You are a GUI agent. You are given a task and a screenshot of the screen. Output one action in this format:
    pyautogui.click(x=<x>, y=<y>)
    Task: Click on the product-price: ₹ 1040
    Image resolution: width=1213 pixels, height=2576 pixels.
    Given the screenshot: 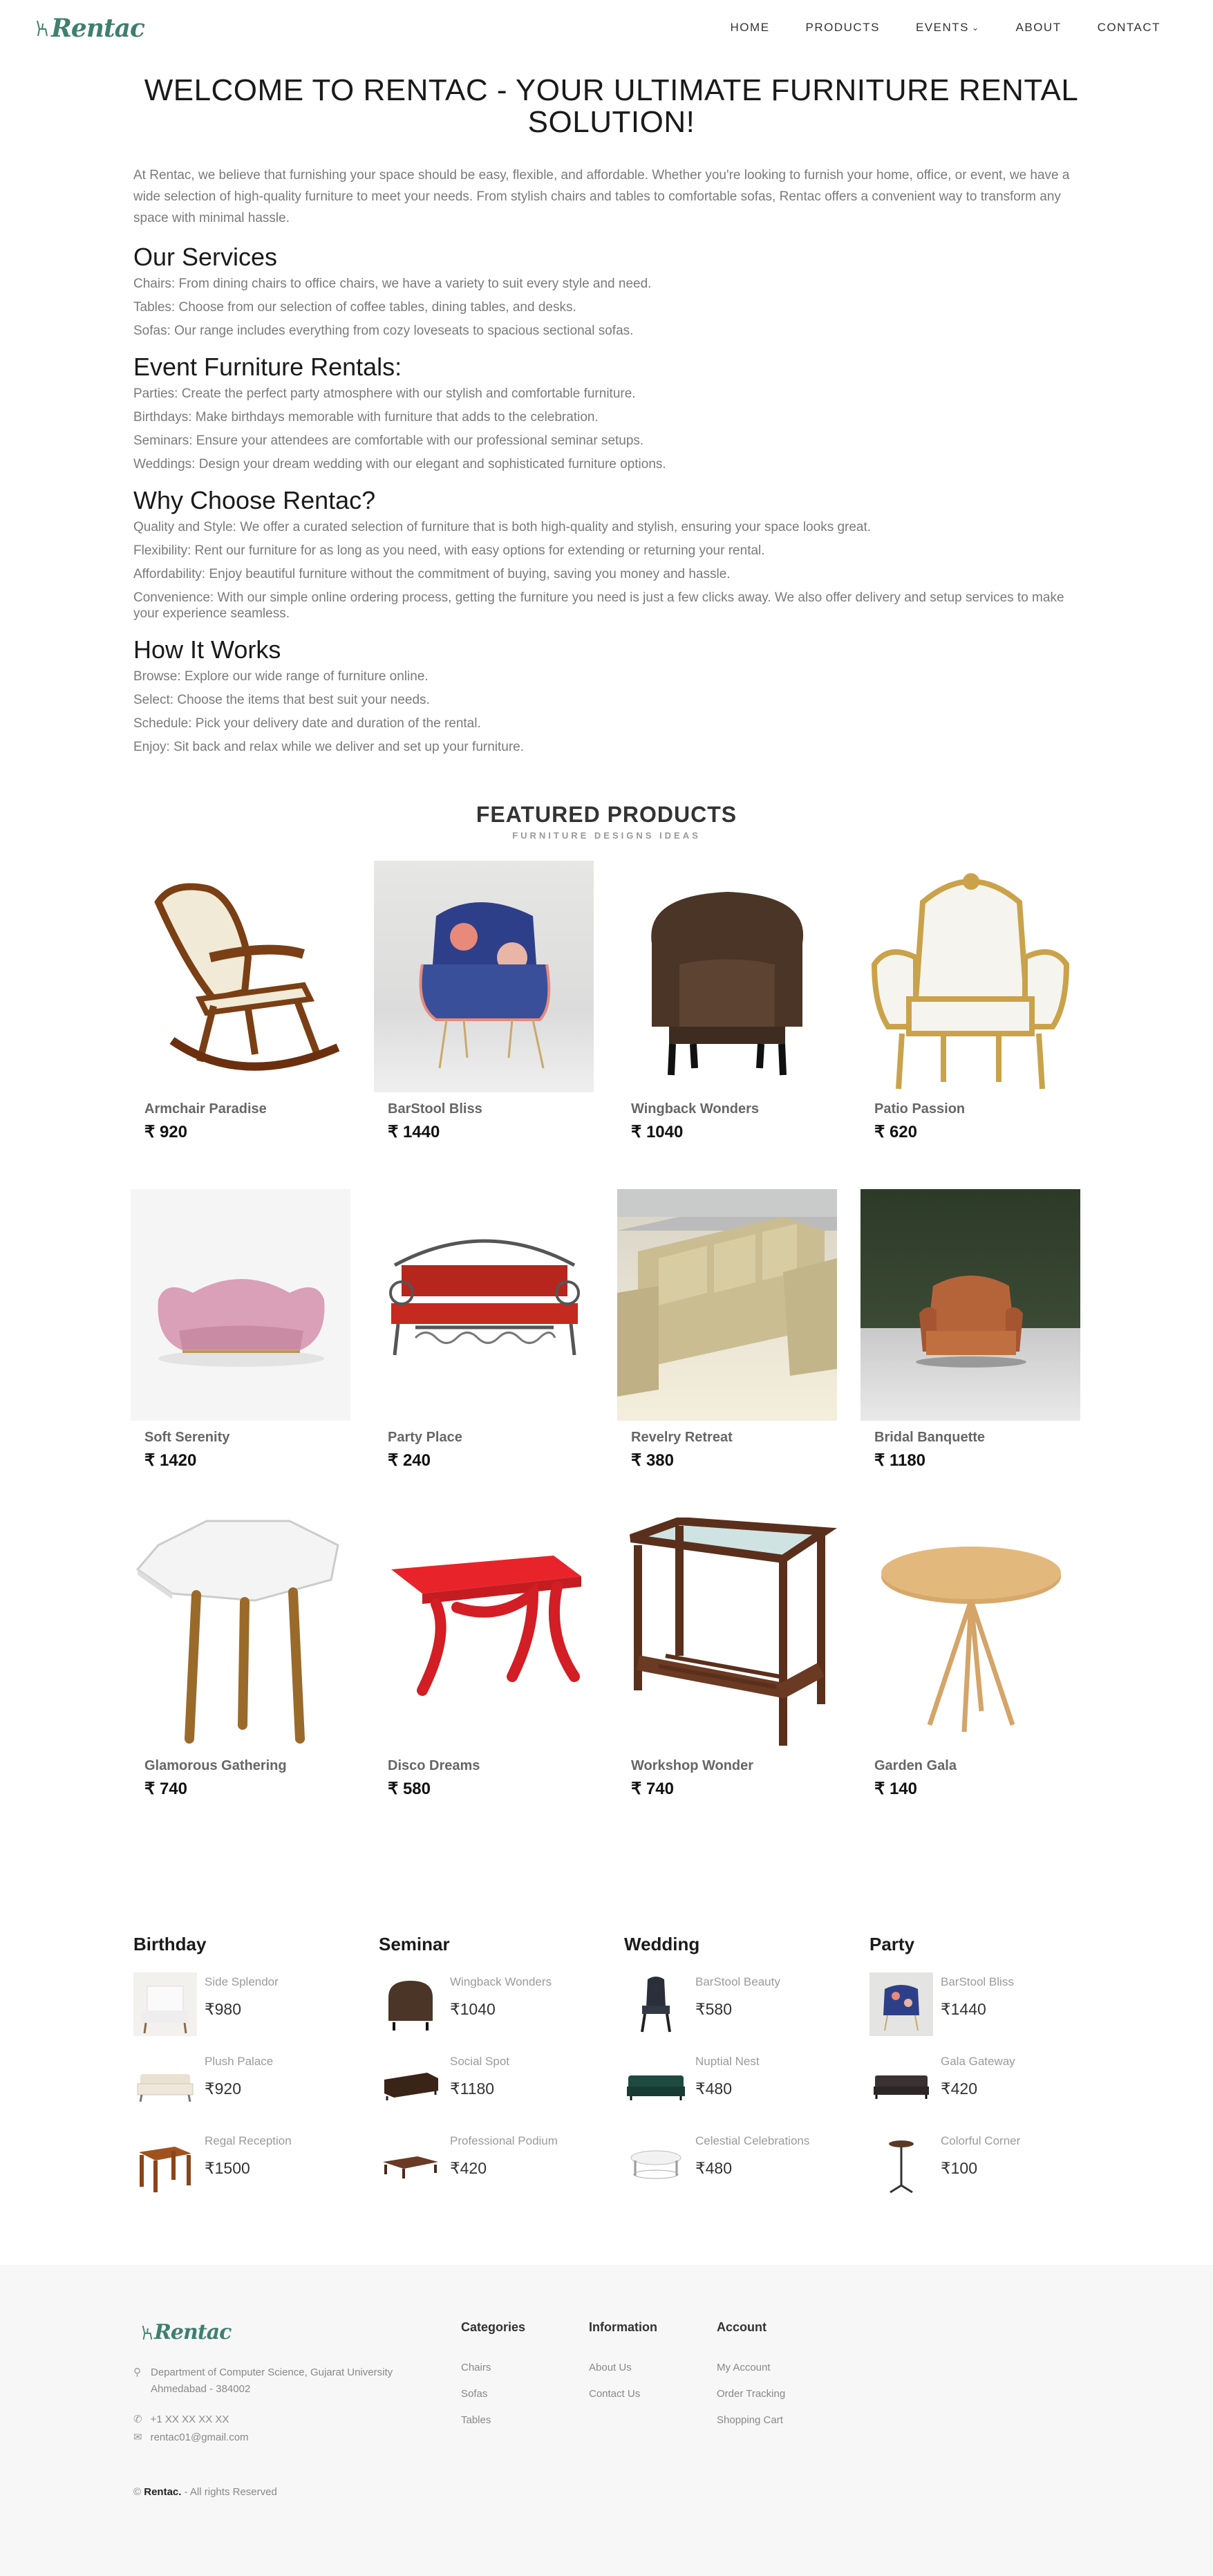 What is the action you would take?
    pyautogui.click(x=657, y=1132)
    